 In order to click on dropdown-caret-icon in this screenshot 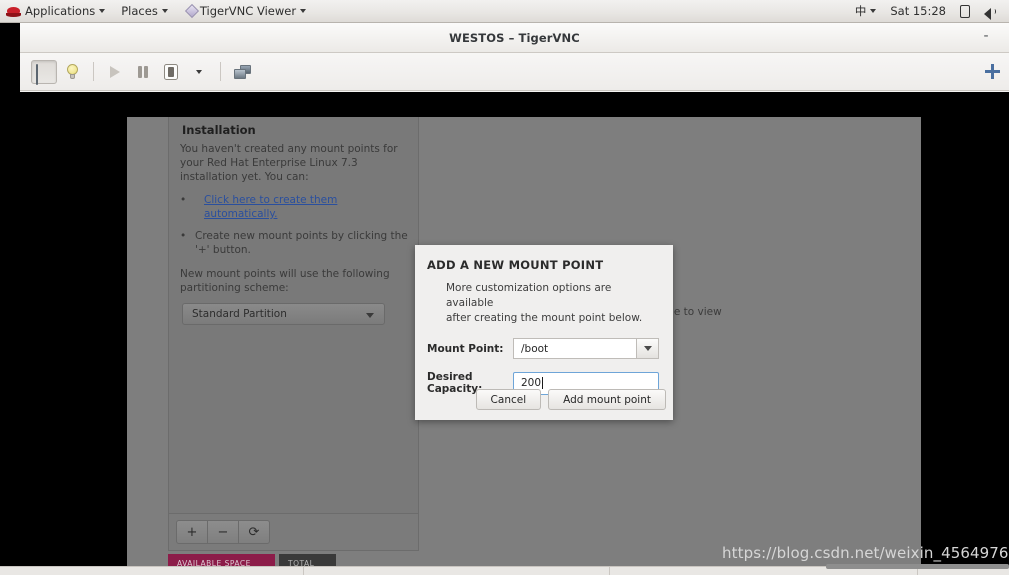, I will do `click(199, 71)`.